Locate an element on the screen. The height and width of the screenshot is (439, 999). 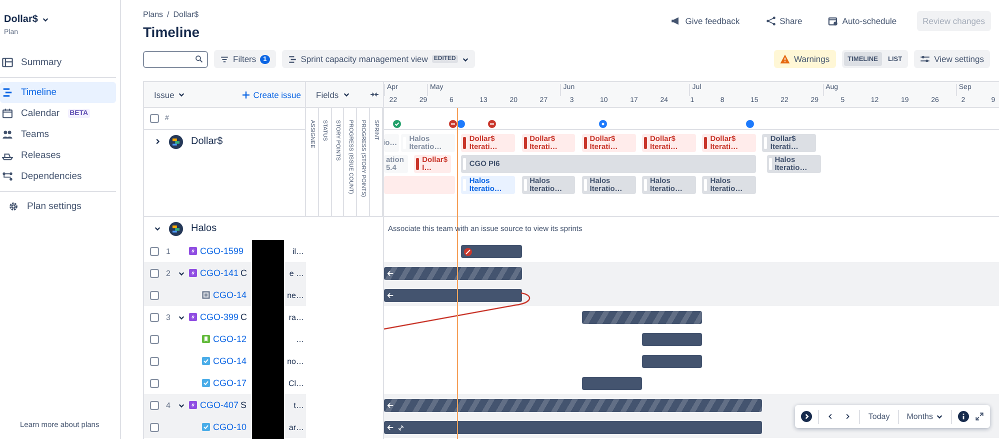
chevron-right-icon is located at coordinates (848, 416).